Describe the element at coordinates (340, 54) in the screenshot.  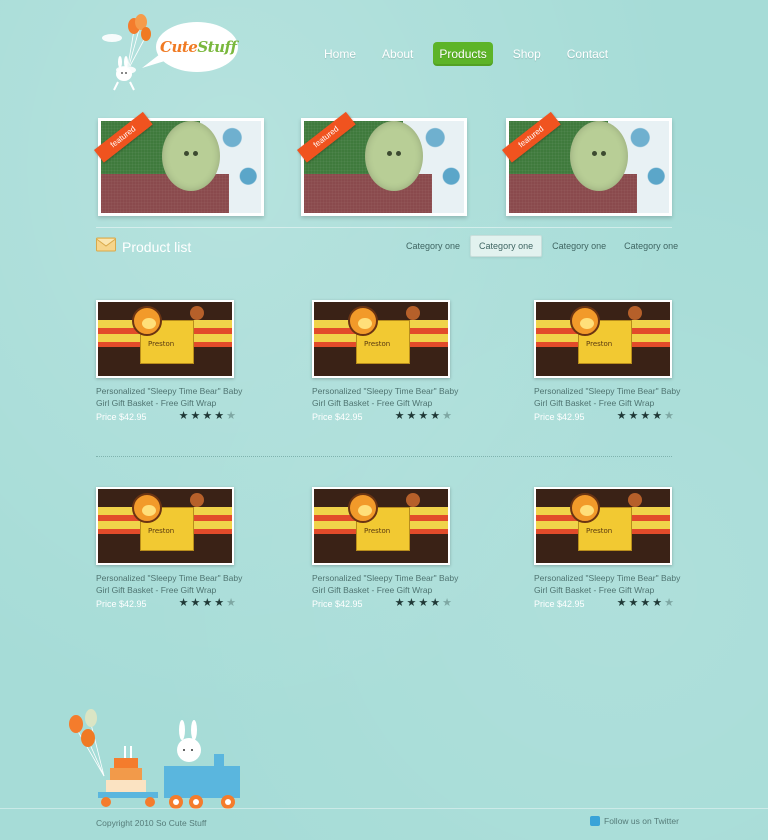
I see `nav-home: Home` at that location.